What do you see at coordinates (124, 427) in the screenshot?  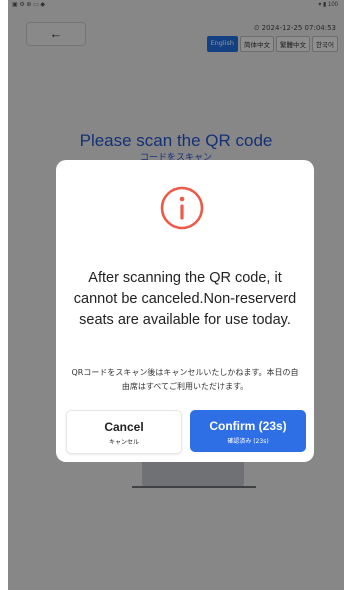 I see `cancel-label: Cancel` at bounding box center [124, 427].